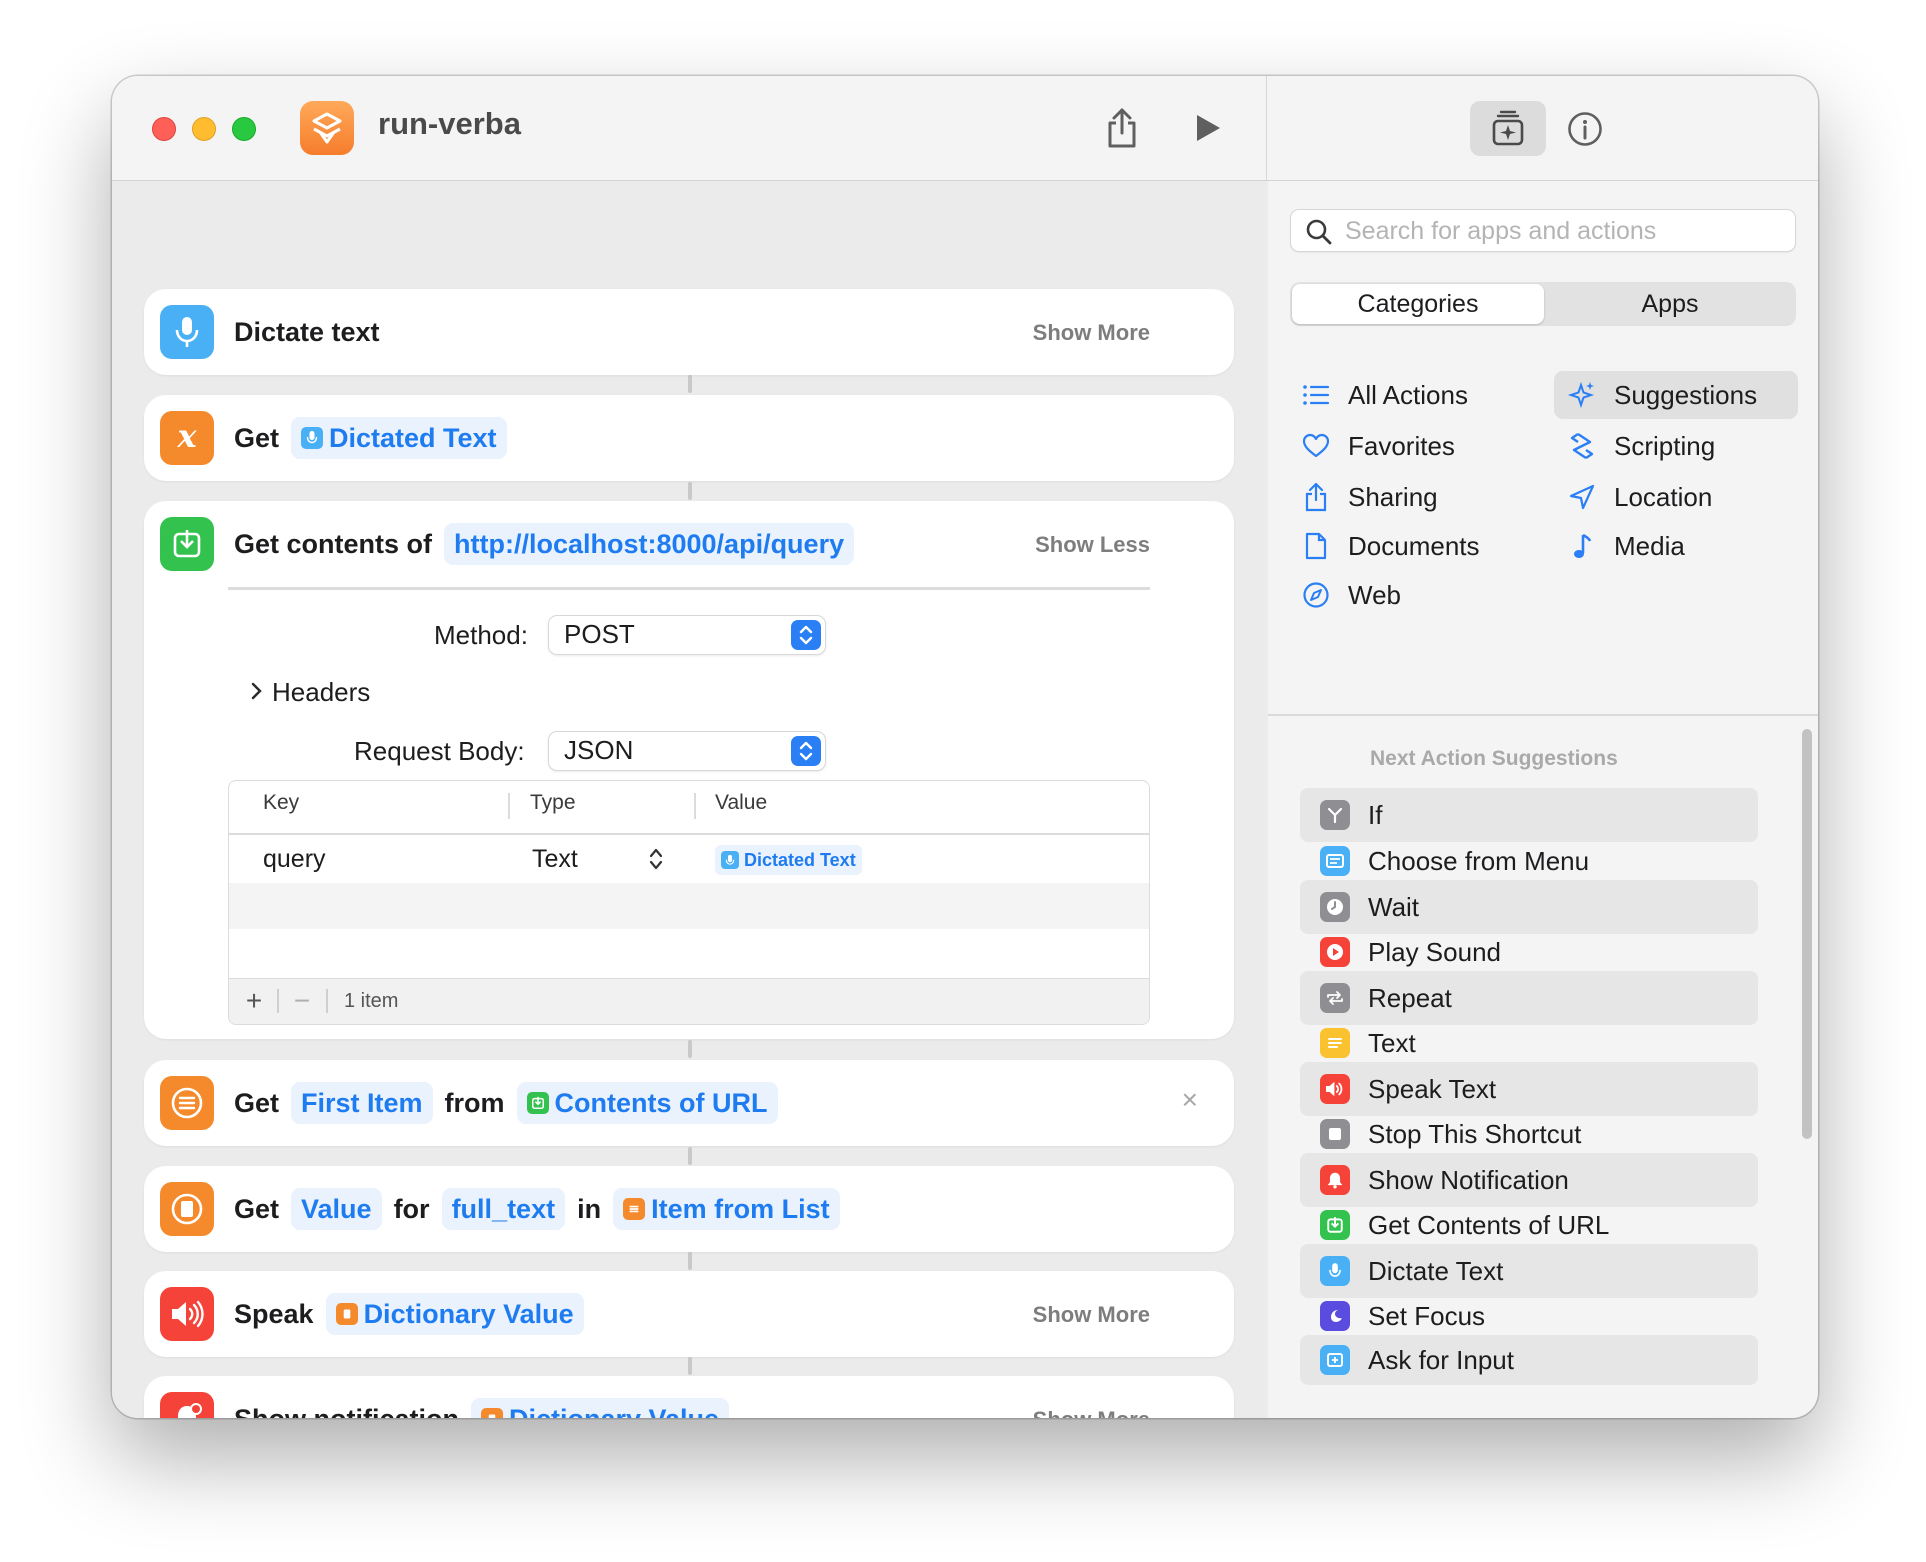  Describe the element at coordinates (634, 1209) in the screenshot. I see `list-icon` at that location.